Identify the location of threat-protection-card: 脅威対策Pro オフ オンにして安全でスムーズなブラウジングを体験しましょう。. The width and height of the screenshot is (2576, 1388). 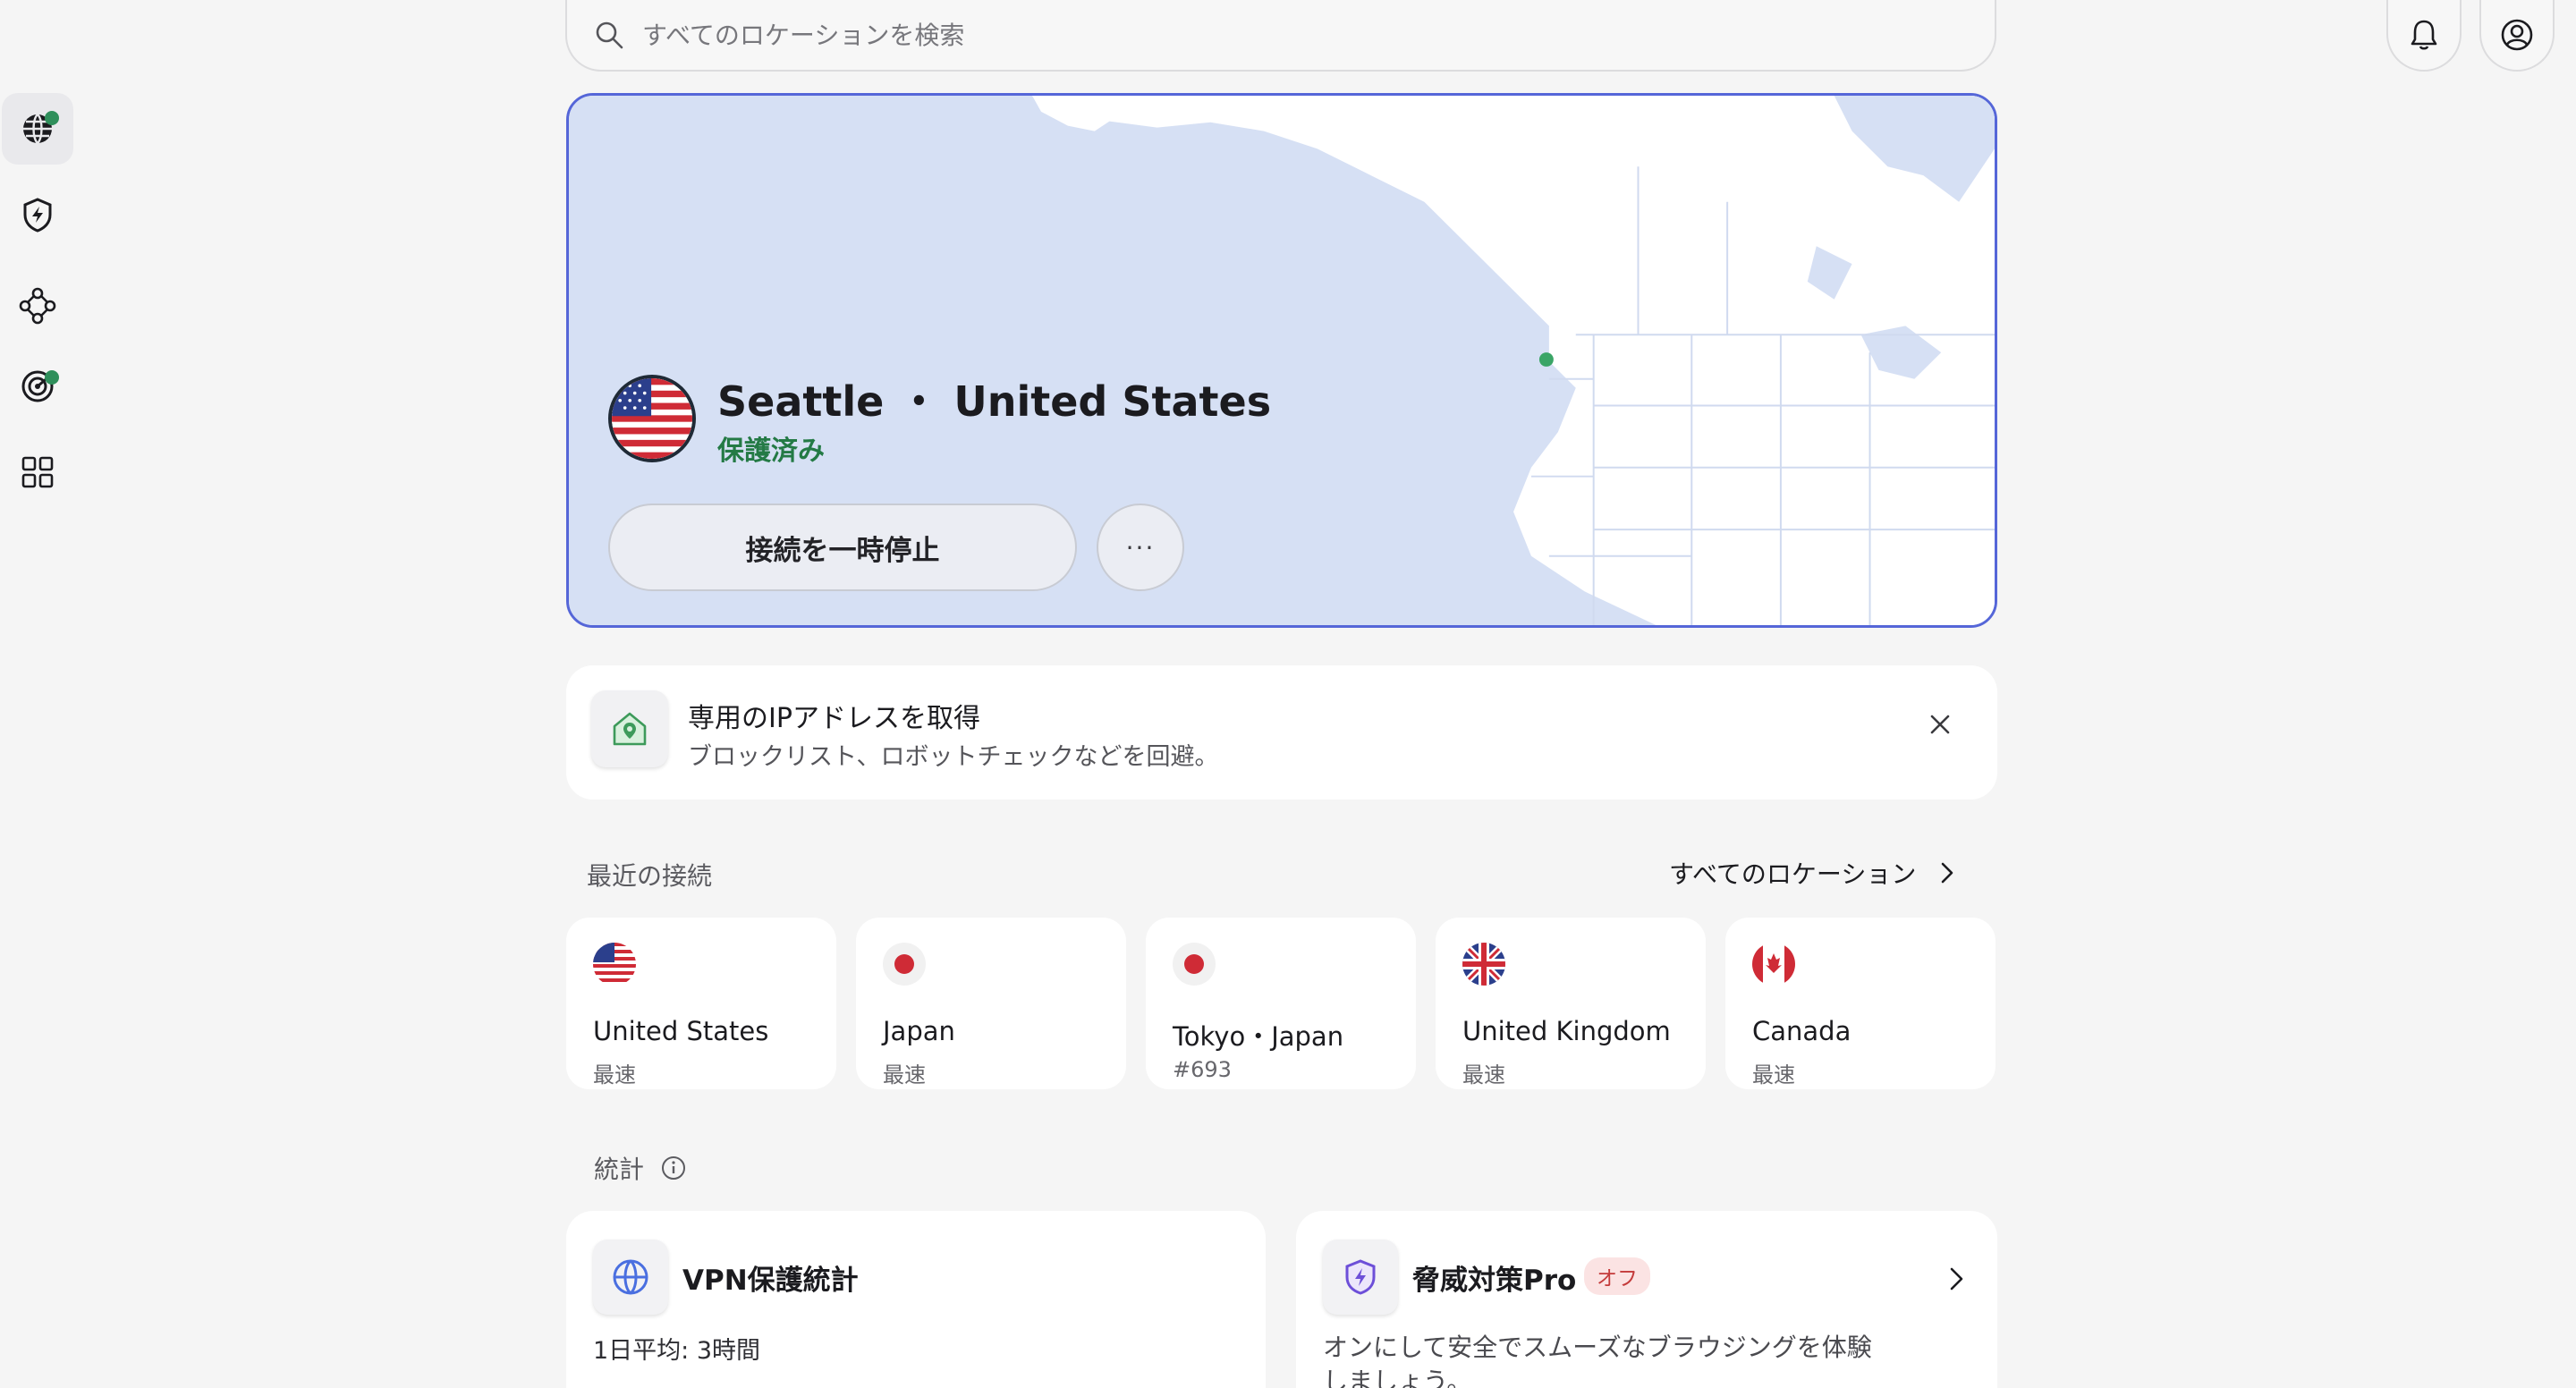
(1646, 1300).